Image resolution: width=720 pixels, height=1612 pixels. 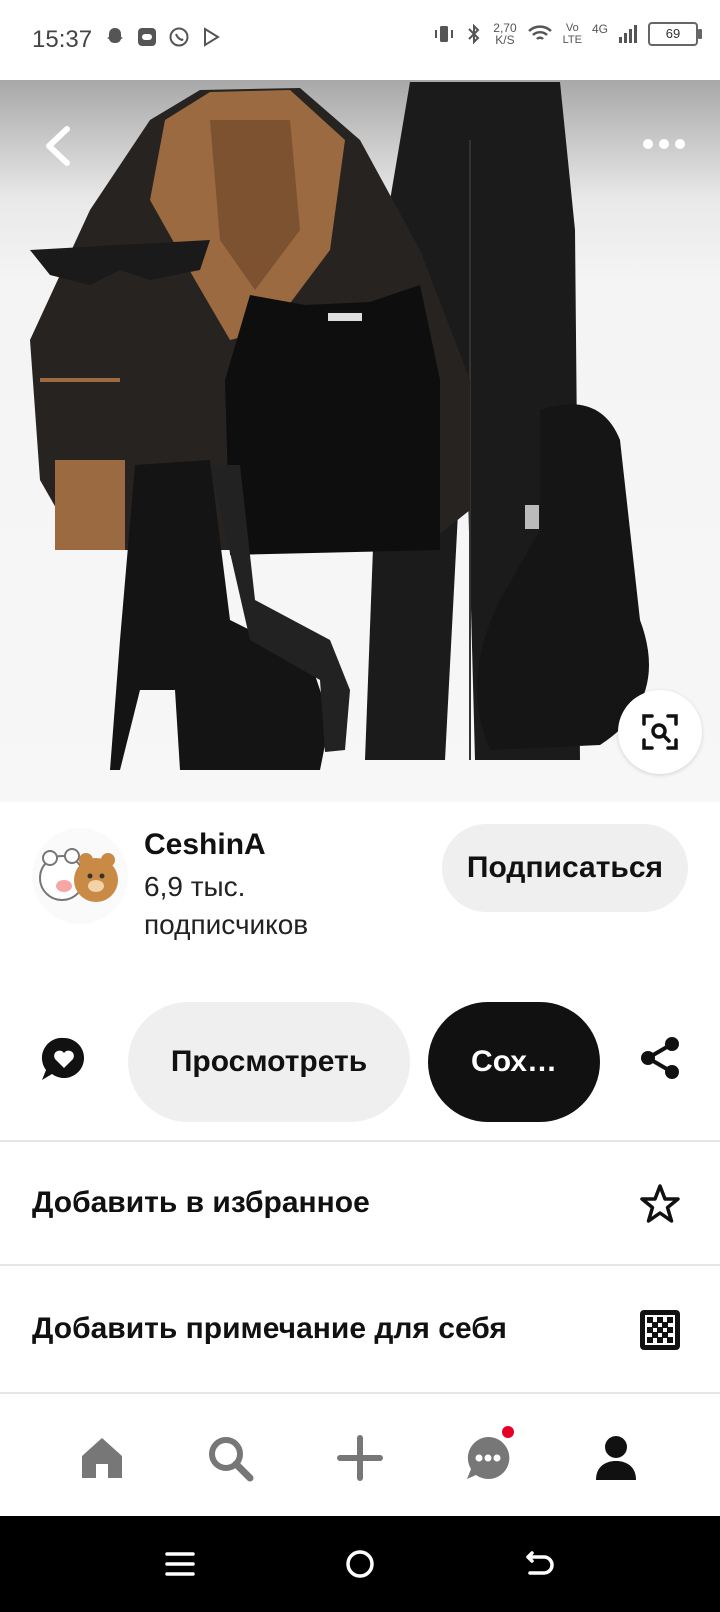 I want to click on nav-search, so click(x=230, y=1458).